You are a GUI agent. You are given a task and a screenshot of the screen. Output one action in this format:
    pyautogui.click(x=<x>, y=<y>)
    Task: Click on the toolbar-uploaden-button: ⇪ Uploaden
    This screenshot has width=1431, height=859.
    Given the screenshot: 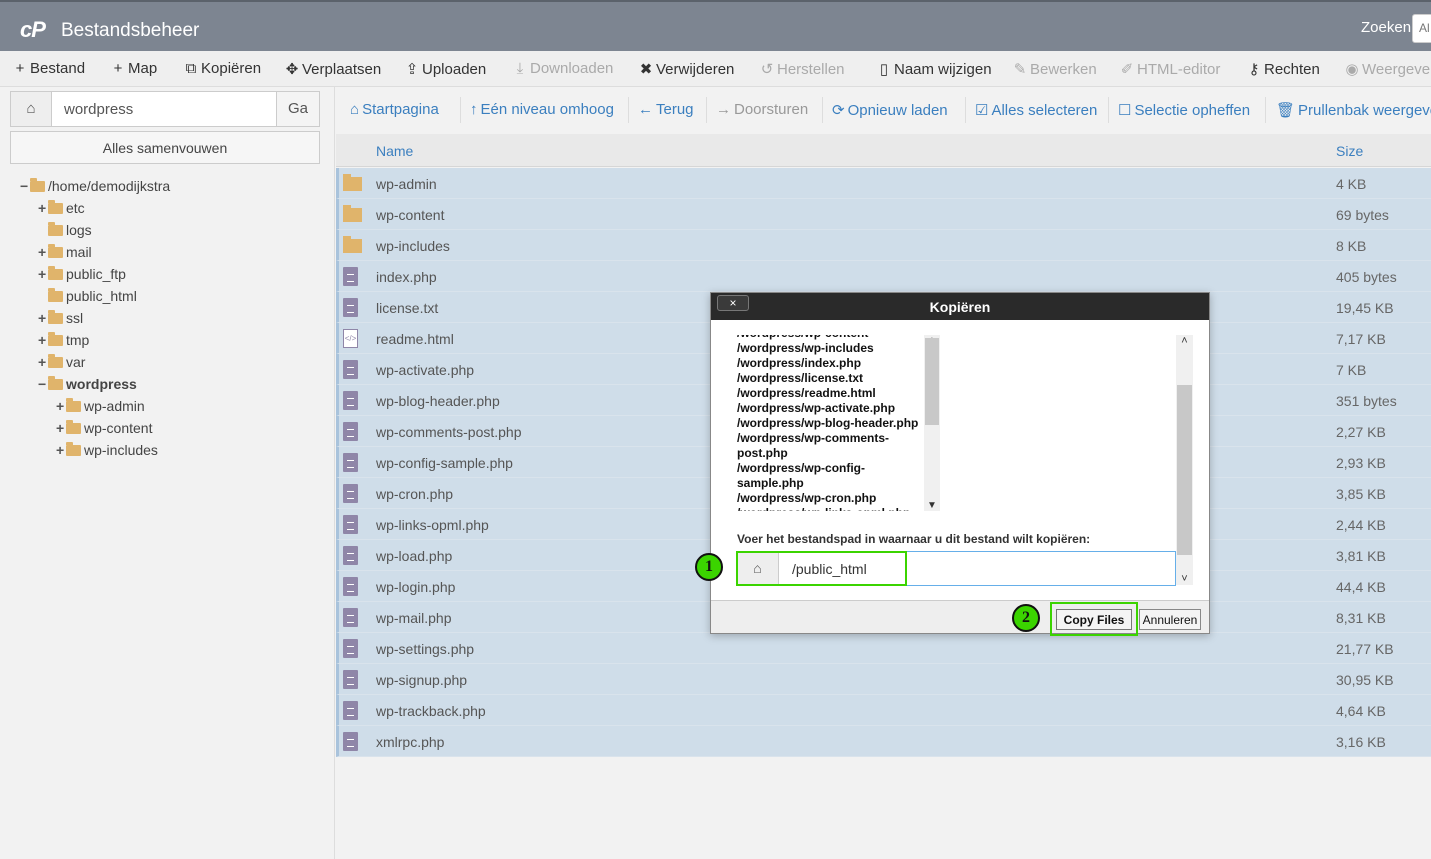 What is the action you would take?
    pyautogui.click(x=445, y=69)
    